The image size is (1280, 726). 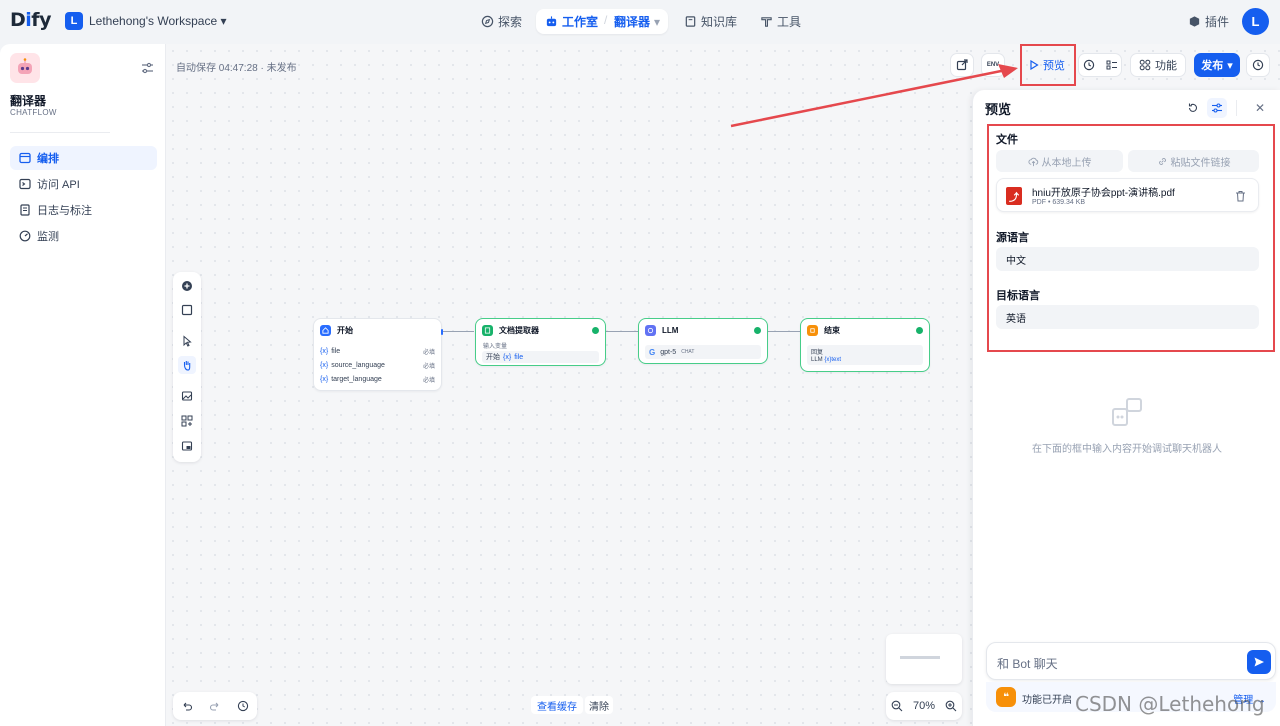 What do you see at coordinates (690, 21) in the screenshot?
I see `book-icon` at bounding box center [690, 21].